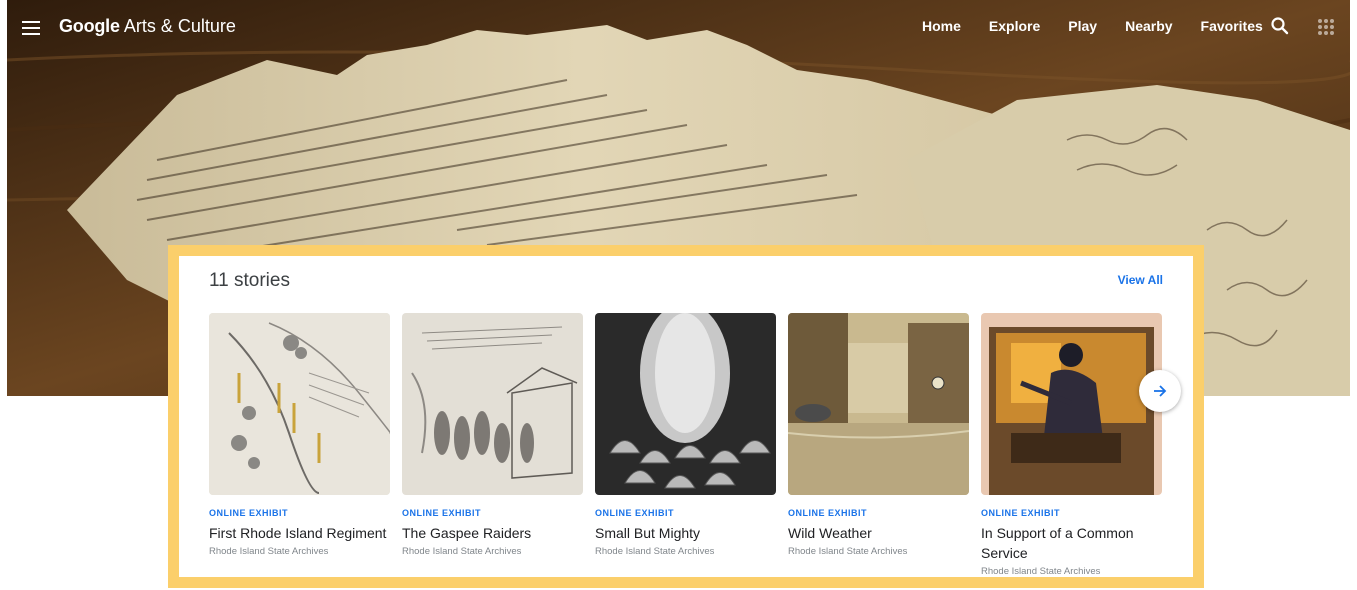 The width and height of the screenshot is (1357, 590). What do you see at coordinates (298, 533) in the screenshot?
I see `story-title: First Rhode Island Regiment` at bounding box center [298, 533].